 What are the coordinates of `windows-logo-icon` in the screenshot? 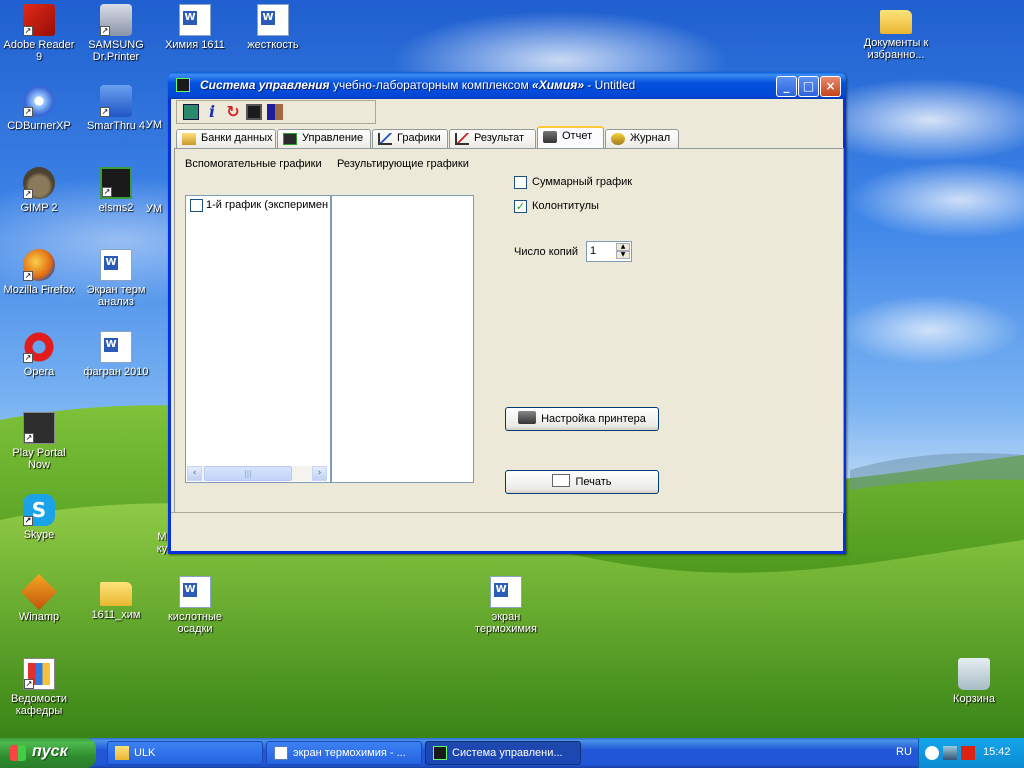 It's located at (18, 753).